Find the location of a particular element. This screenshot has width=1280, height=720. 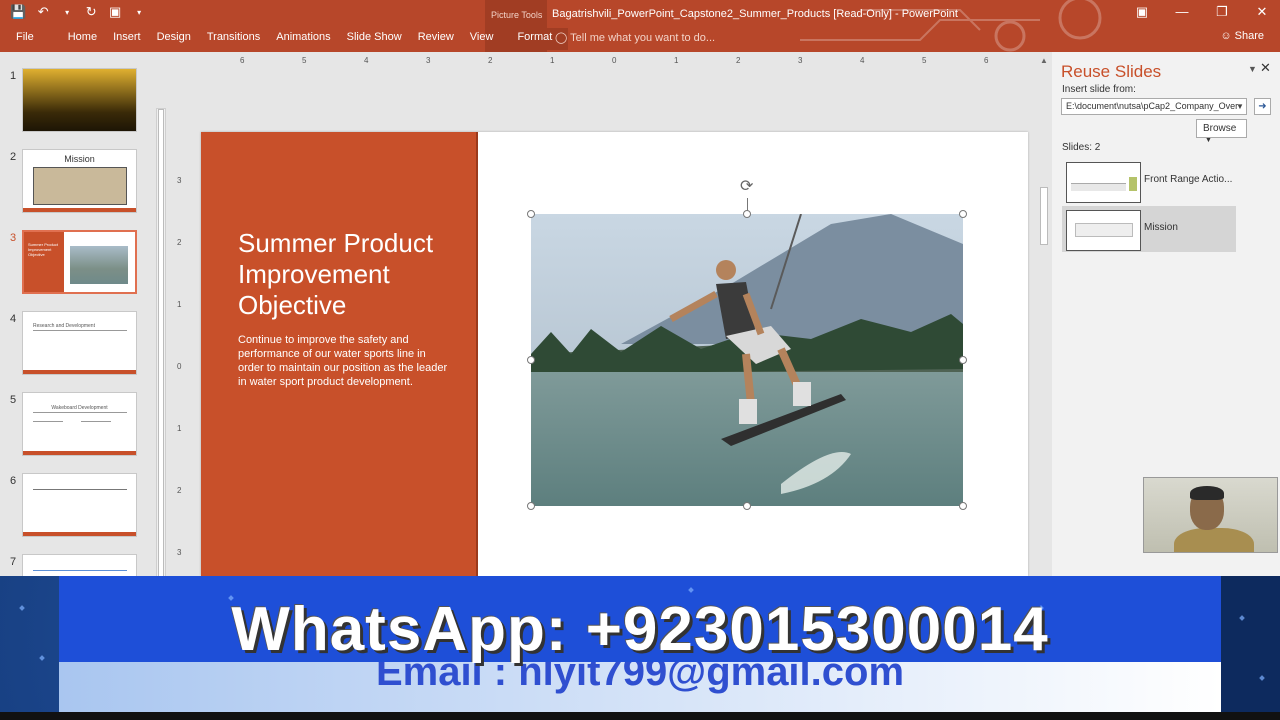

reuse-slide-label: Mission is located at coordinates (1161, 227).